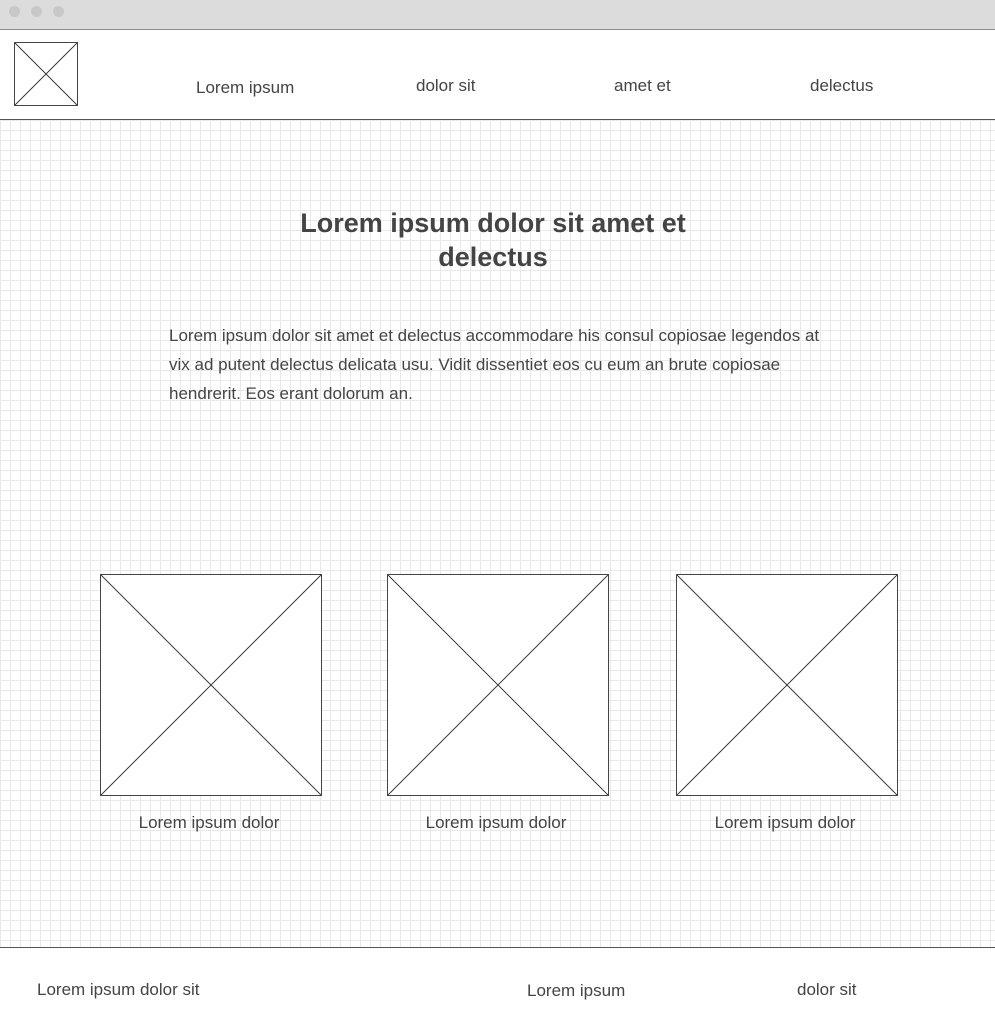  Describe the element at coordinates (787, 685) in the screenshot. I see `card-3-image-placeholder-icon` at that location.